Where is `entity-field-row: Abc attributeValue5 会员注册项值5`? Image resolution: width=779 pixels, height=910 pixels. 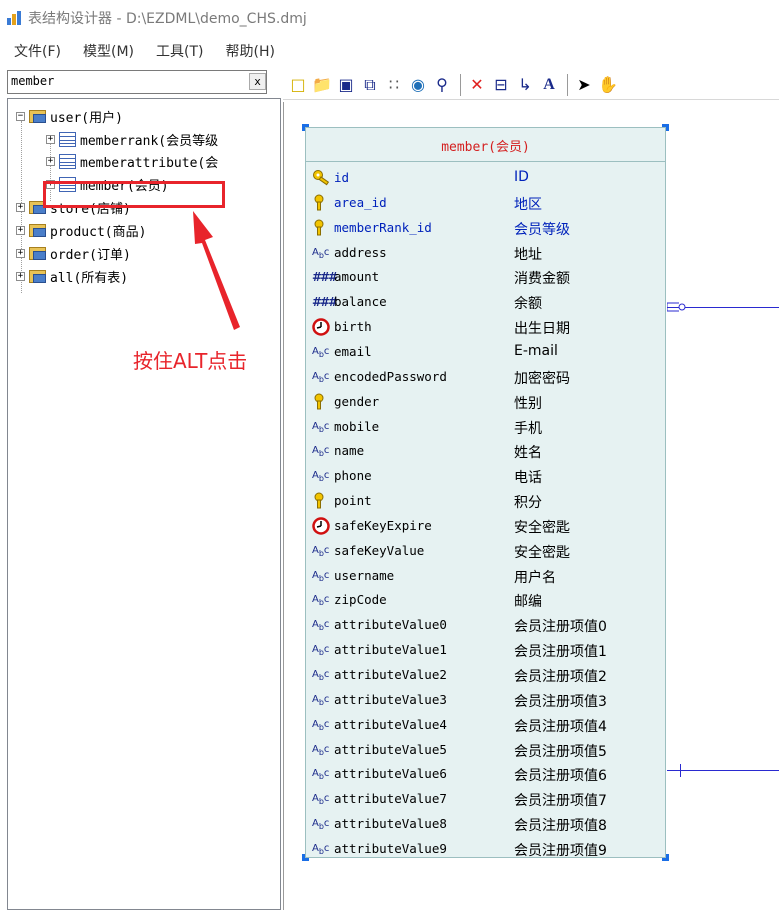 entity-field-row: Abc attributeValue5 会员注册项值5 is located at coordinates (486, 750).